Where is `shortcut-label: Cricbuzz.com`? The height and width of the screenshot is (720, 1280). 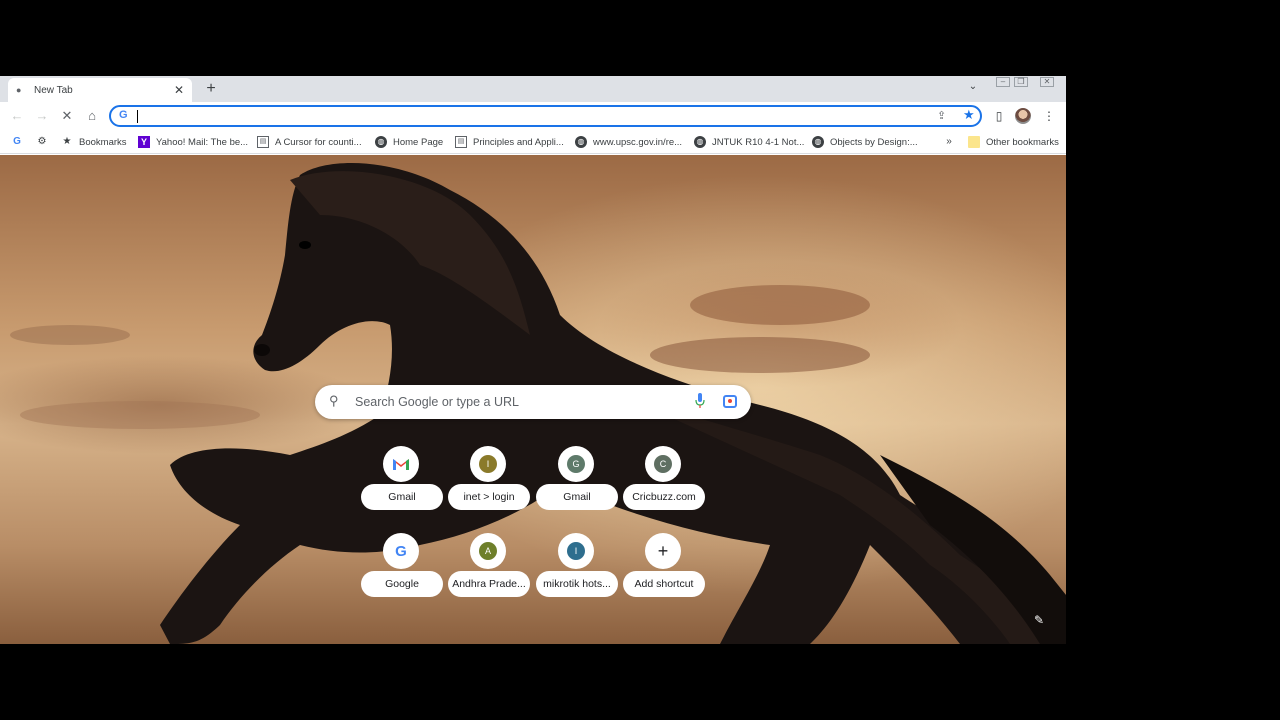
shortcut-label: Cricbuzz.com is located at coordinates (664, 497).